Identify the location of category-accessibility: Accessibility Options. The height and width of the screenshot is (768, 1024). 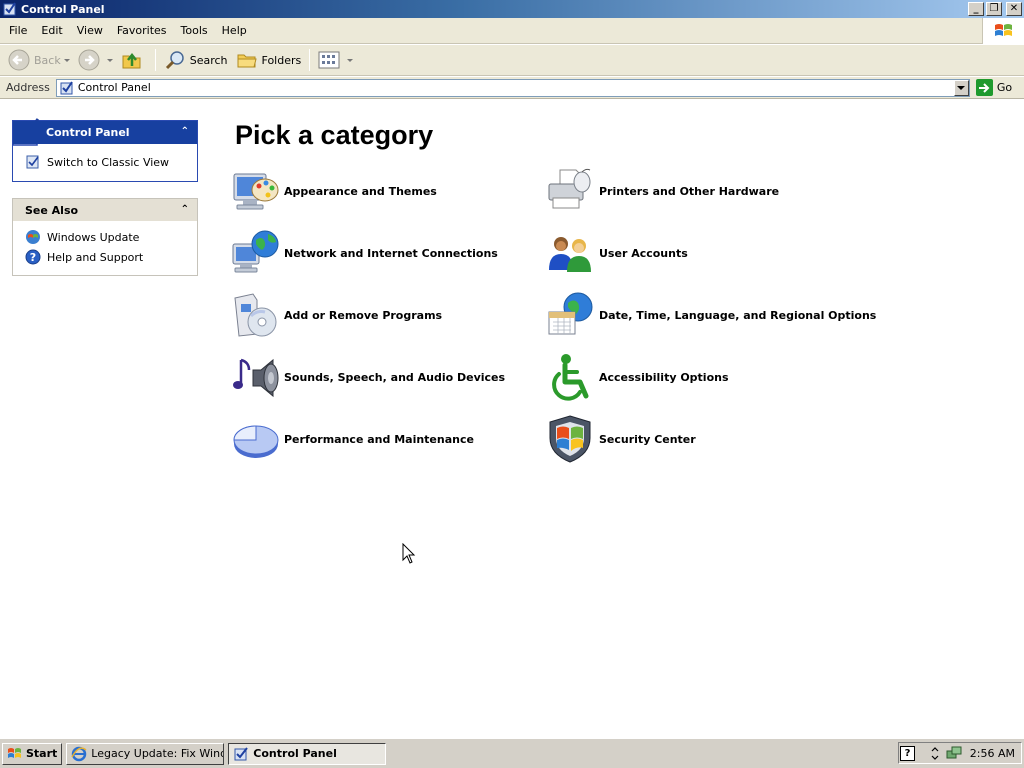
(637, 377).